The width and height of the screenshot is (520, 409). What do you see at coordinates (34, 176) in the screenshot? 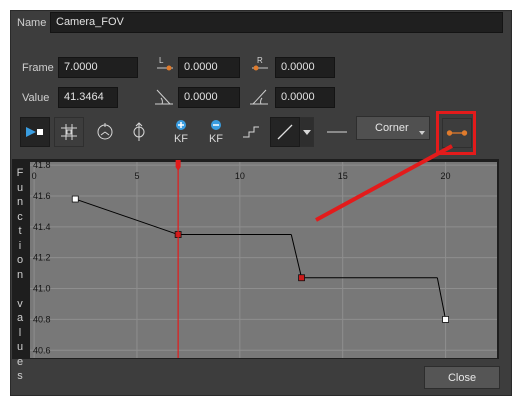
I see `x-tick-label: 0` at bounding box center [34, 176].